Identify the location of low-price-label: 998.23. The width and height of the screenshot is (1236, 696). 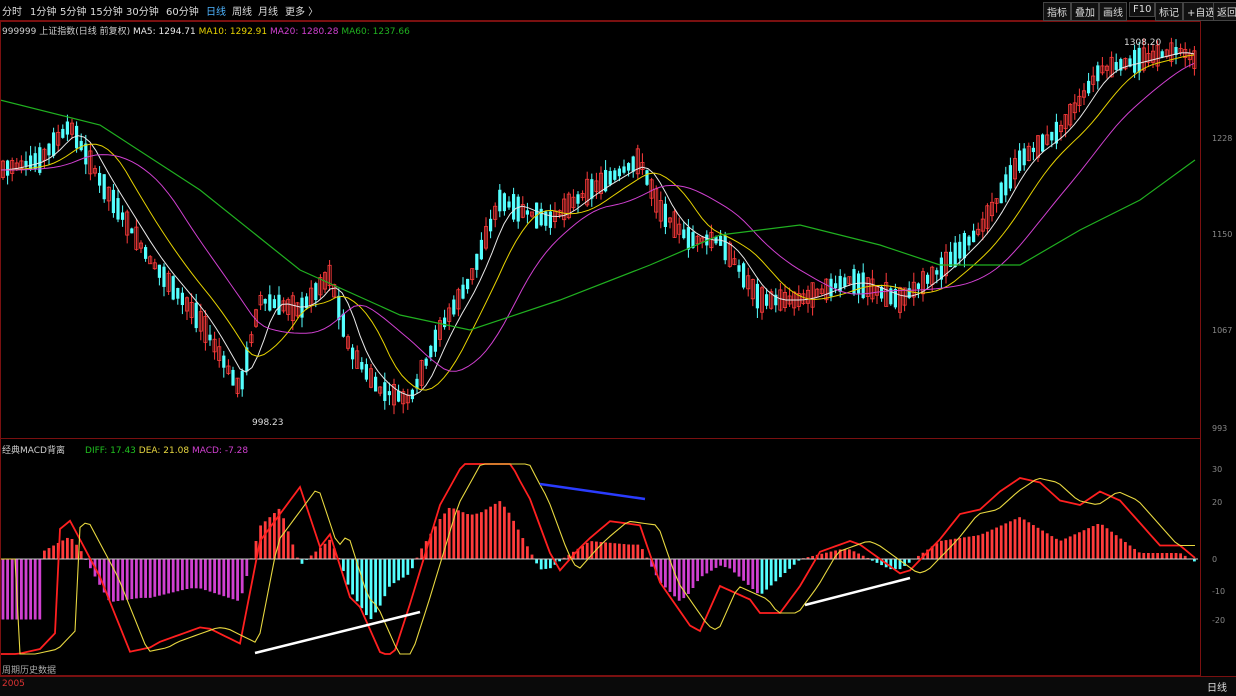
(268, 423).